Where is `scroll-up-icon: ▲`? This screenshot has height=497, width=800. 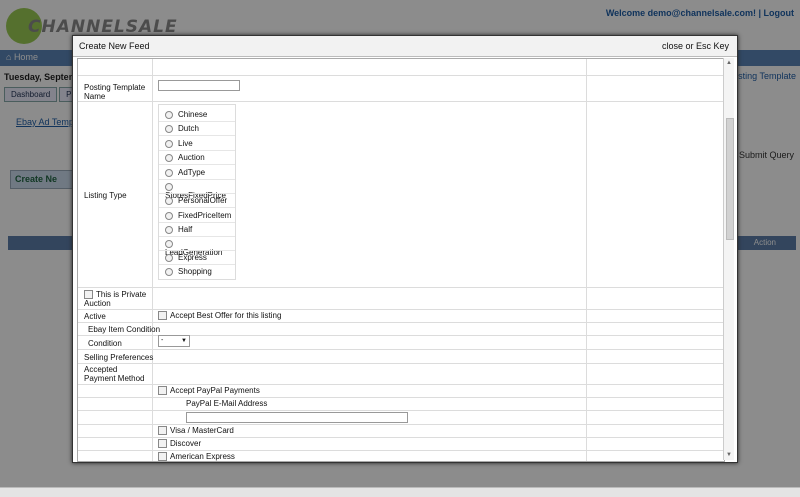
scroll-up-icon: ▲ is located at coordinates (729, 63).